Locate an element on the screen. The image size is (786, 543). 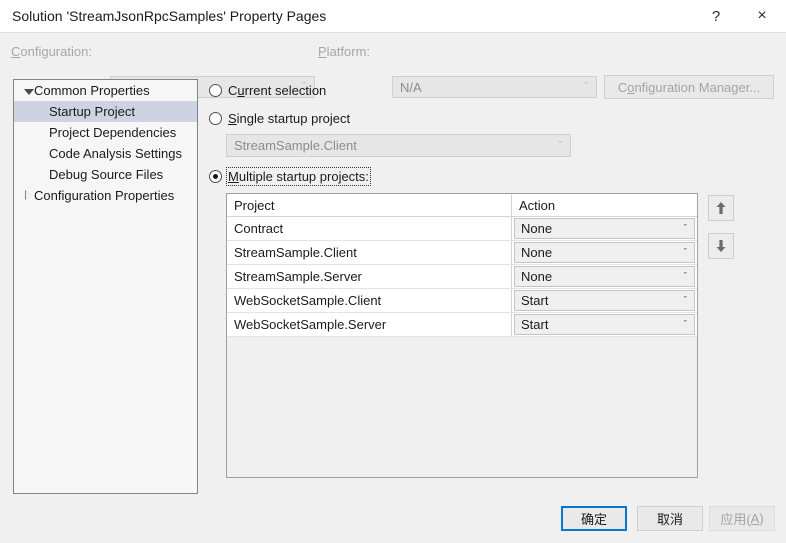
radio-multiple-startup-rest: ultiple startup projects: is located at coordinates (303, 176).